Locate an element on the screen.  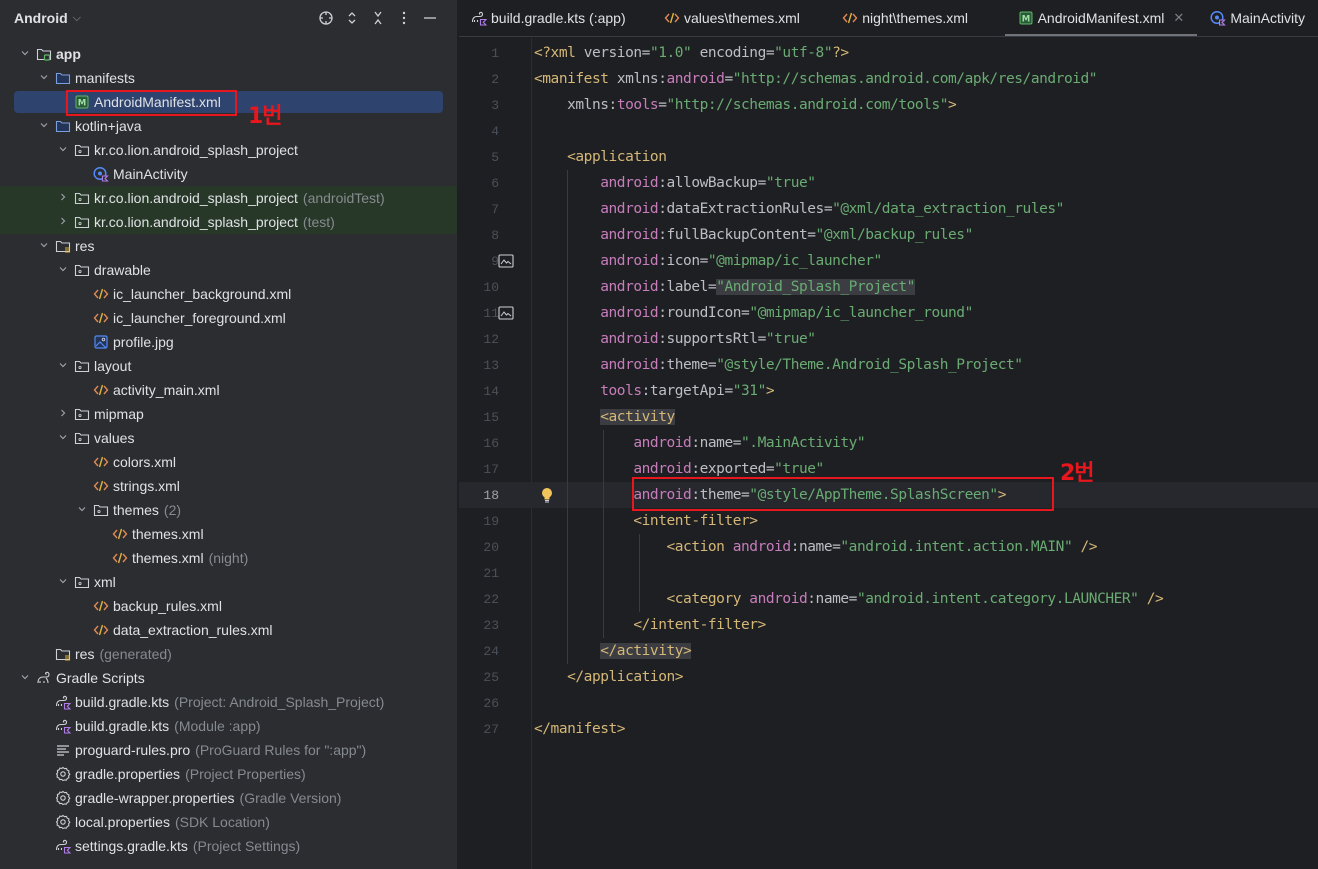
line-number: 3 is located at coordinates (479, 105).